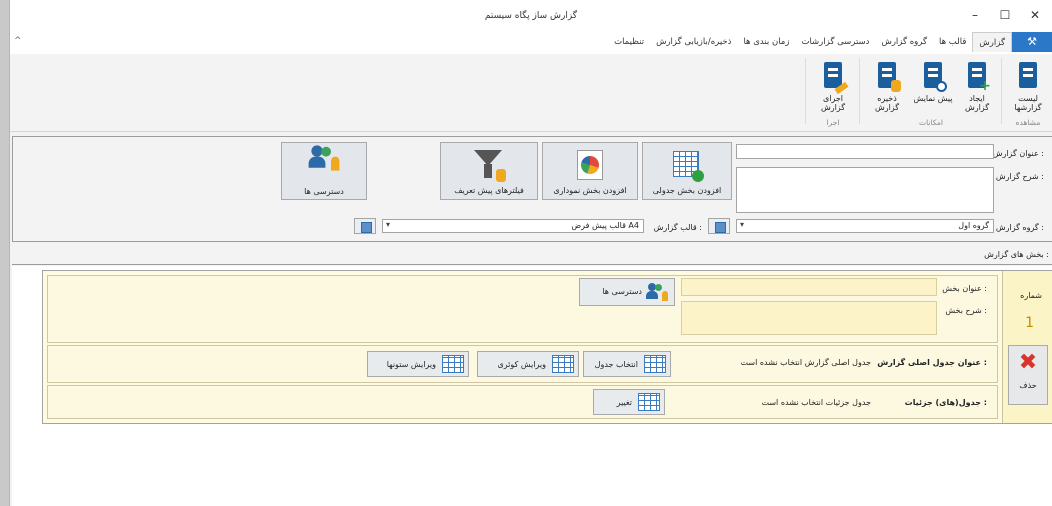  I want to click on file-tab: ⚒, so click(1032, 42).